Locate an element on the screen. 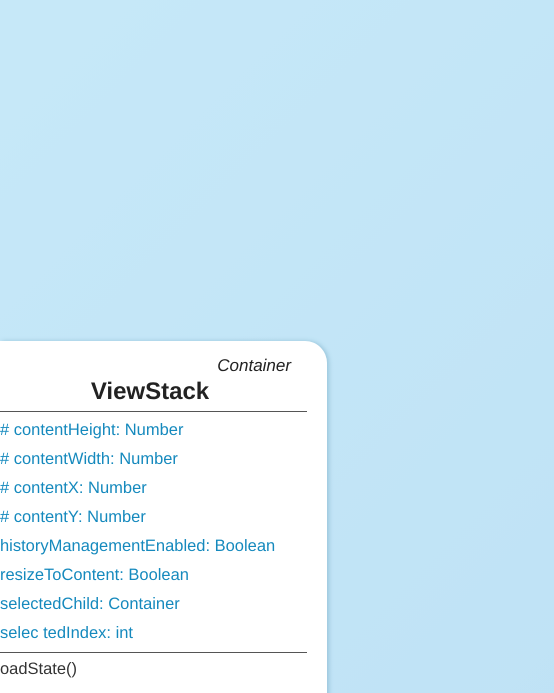 This screenshot has height=693, width=554. attribute-text: historyManagementEnabled: Boolean is located at coordinates (138, 546).